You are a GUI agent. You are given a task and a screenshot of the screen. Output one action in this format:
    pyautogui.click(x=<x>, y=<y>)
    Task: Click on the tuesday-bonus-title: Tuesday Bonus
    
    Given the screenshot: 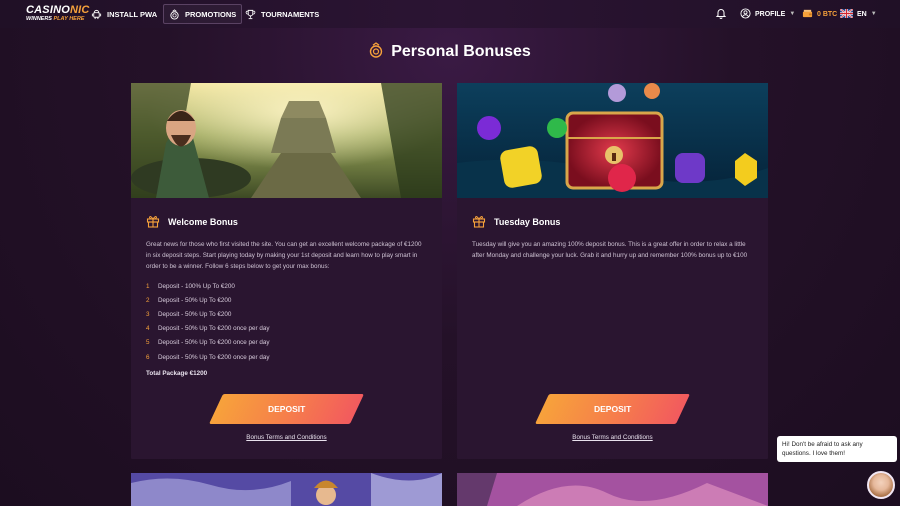 What is the action you would take?
    pyautogui.click(x=516, y=222)
    